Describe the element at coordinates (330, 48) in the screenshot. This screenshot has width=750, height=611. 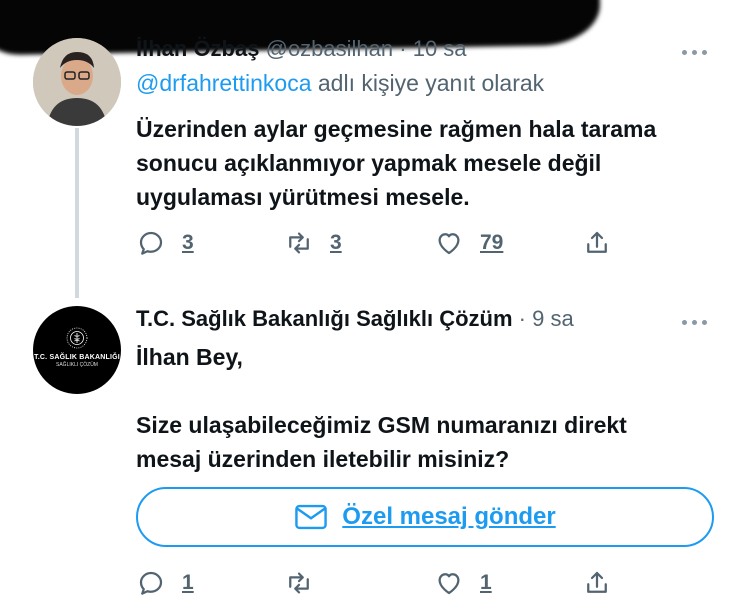
I see `author-handle: @ozbasilhan` at that location.